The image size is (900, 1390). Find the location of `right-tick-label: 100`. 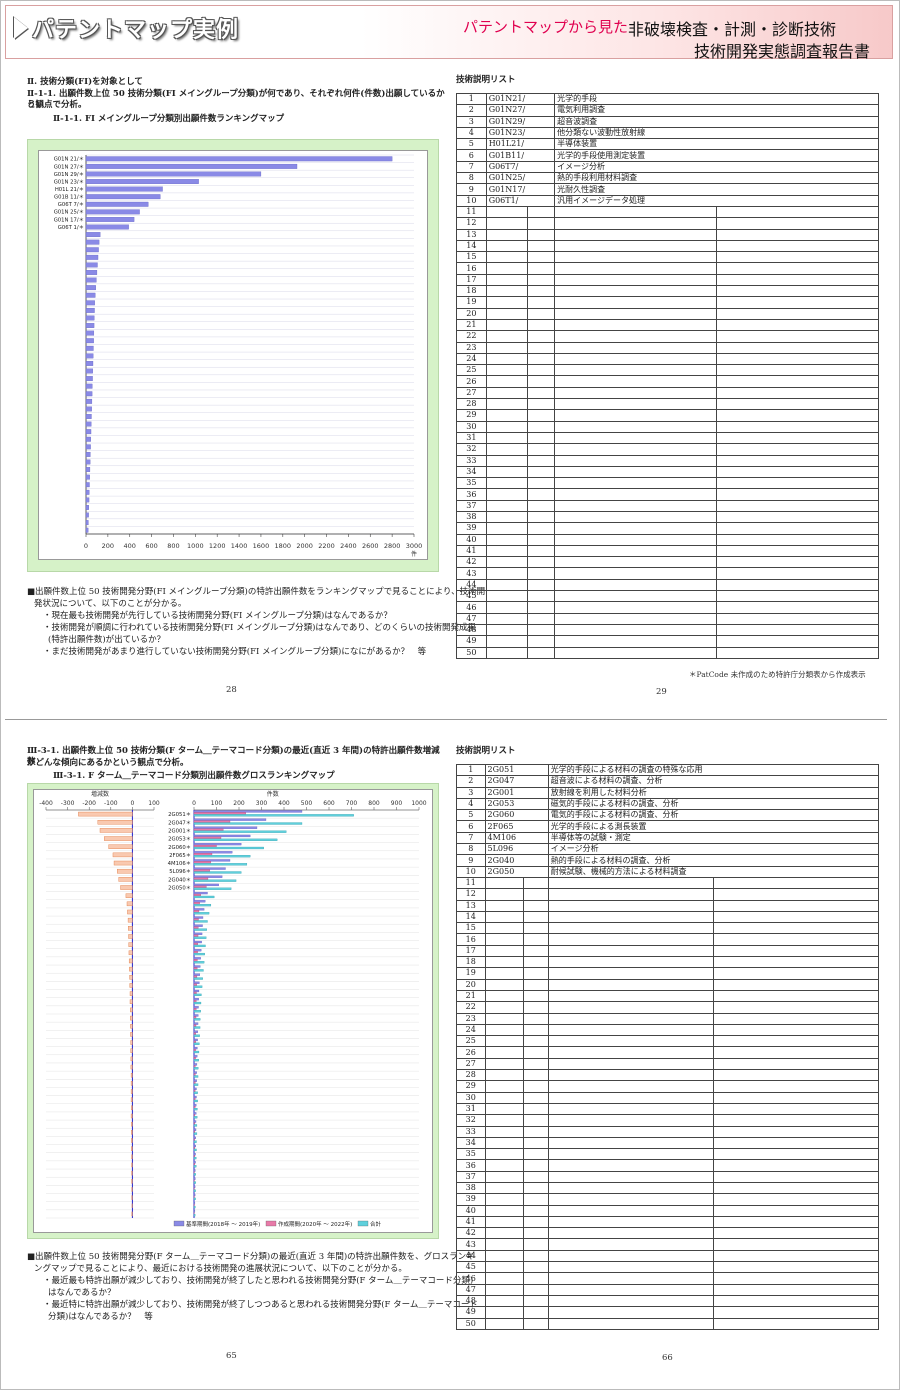

right-tick-label: 100 is located at coordinates (217, 803).